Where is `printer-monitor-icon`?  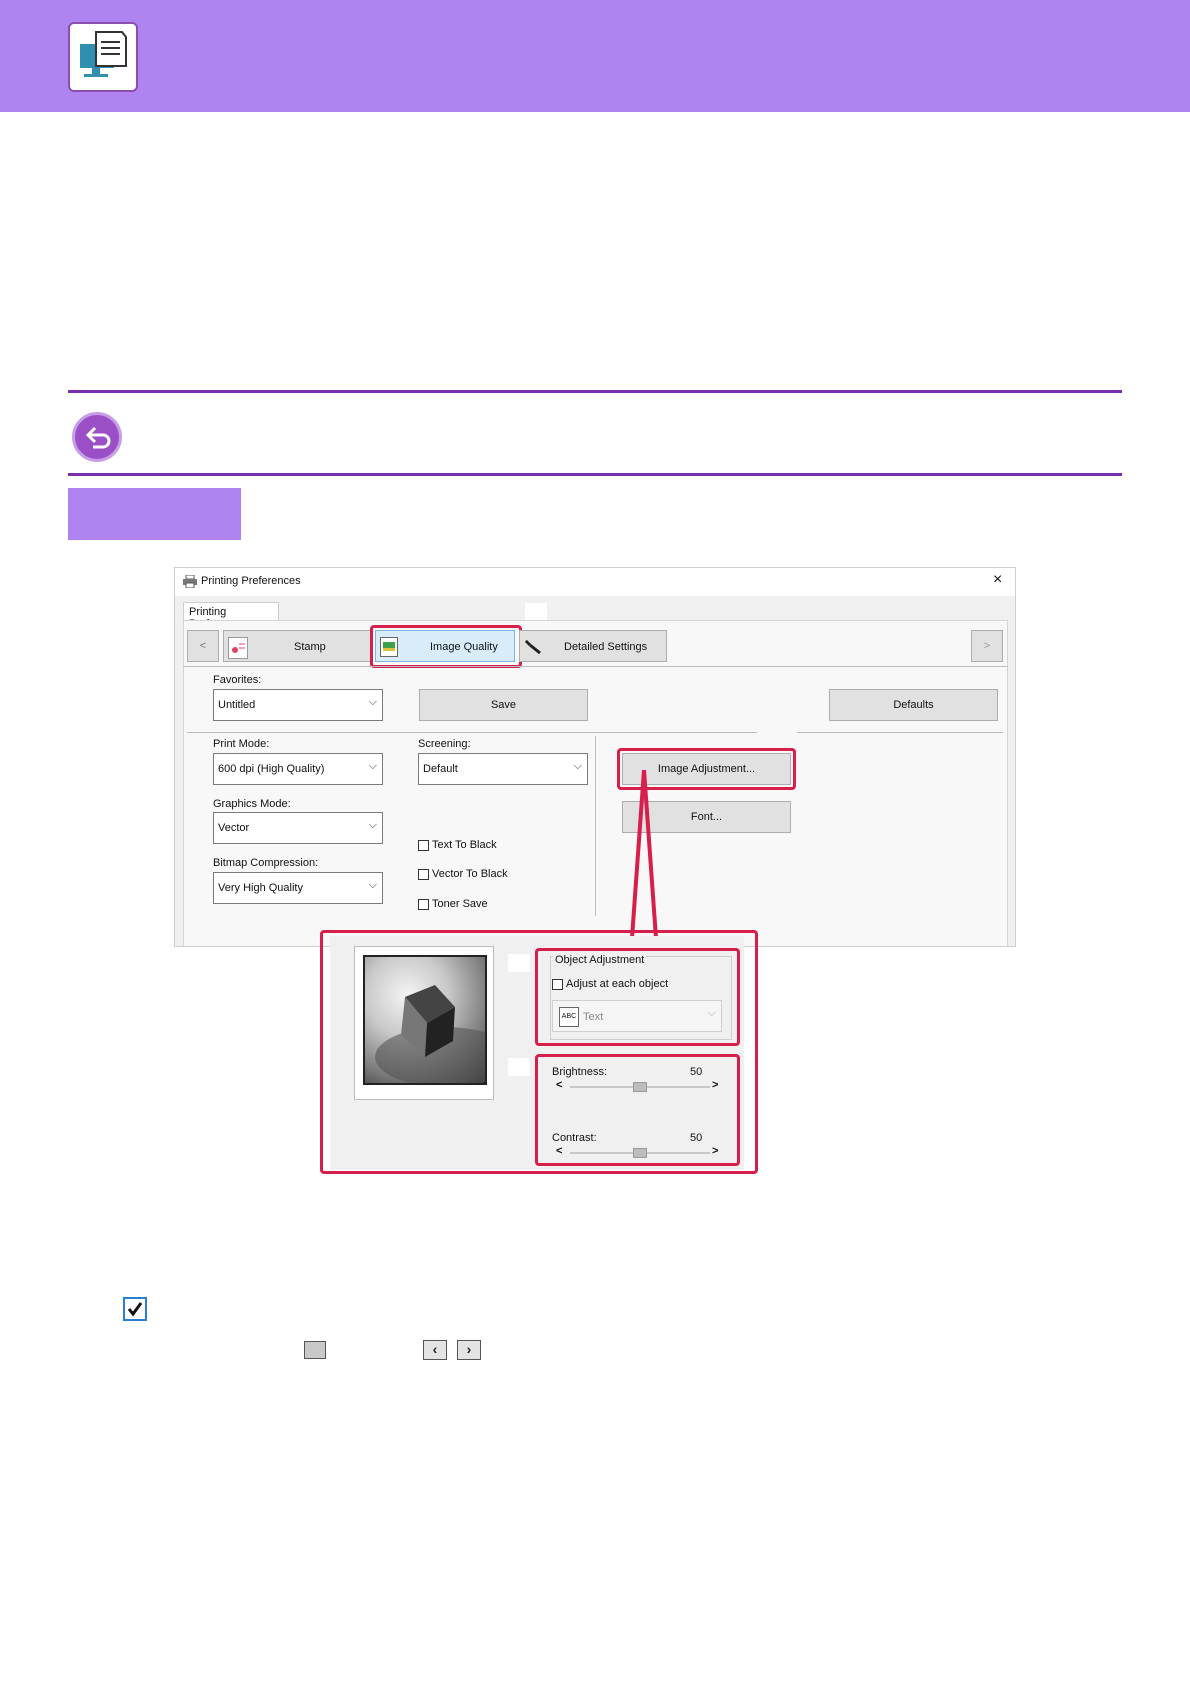
printer-monitor-icon is located at coordinates (103, 57).